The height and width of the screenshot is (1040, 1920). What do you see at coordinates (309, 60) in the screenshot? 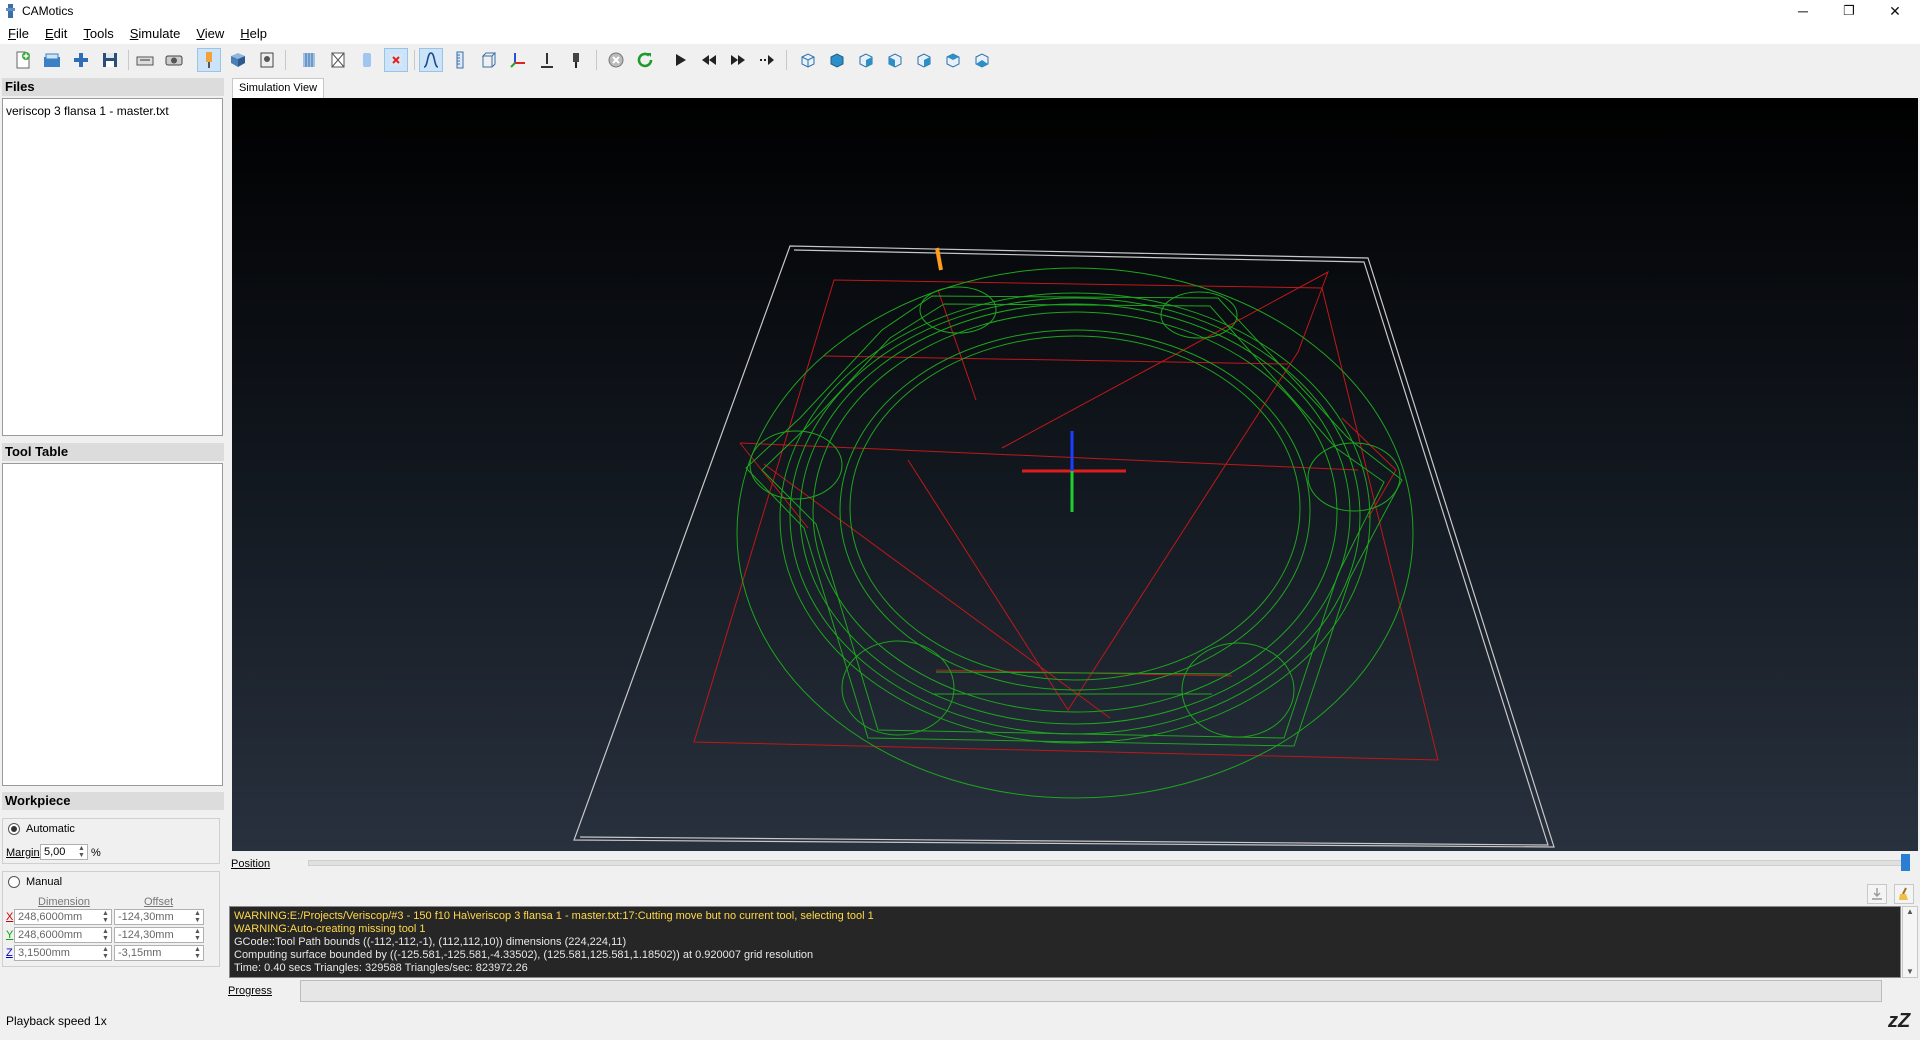
I see `toolpath-view-button` at bounding box center [309, 60].